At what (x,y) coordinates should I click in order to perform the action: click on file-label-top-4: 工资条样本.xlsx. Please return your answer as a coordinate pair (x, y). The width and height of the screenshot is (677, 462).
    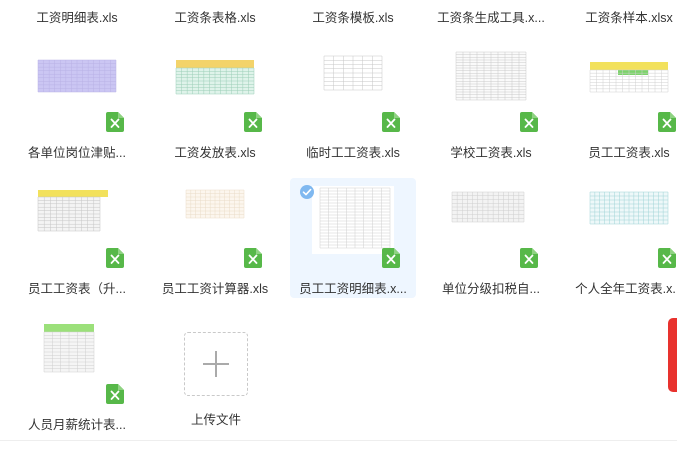
    Looking at the image, I should click on (621, 16).